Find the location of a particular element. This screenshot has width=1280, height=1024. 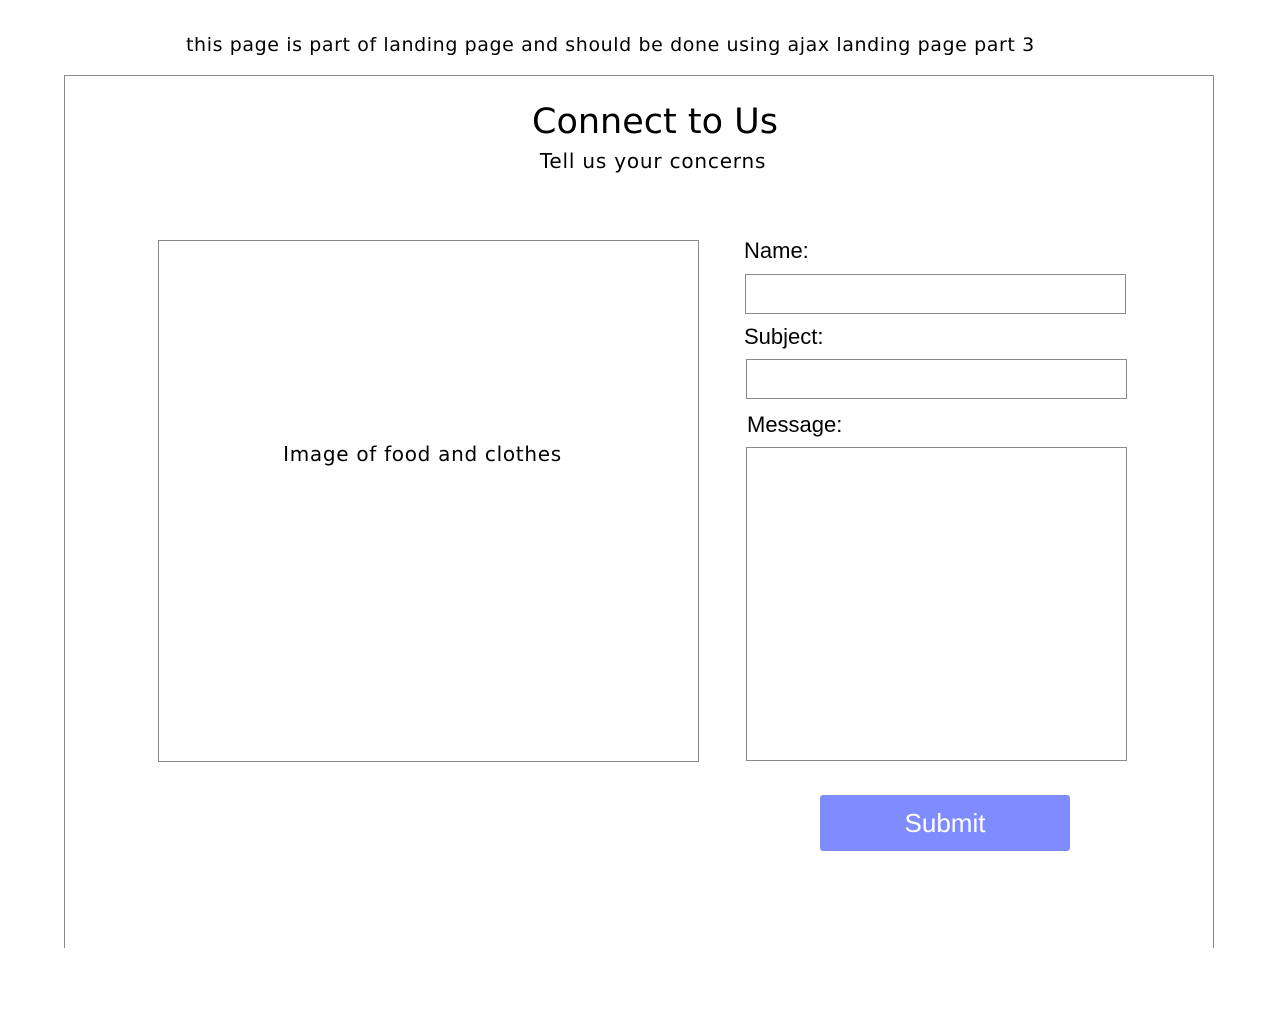

subject-label: Subject: is located at coordinates (784, 336).